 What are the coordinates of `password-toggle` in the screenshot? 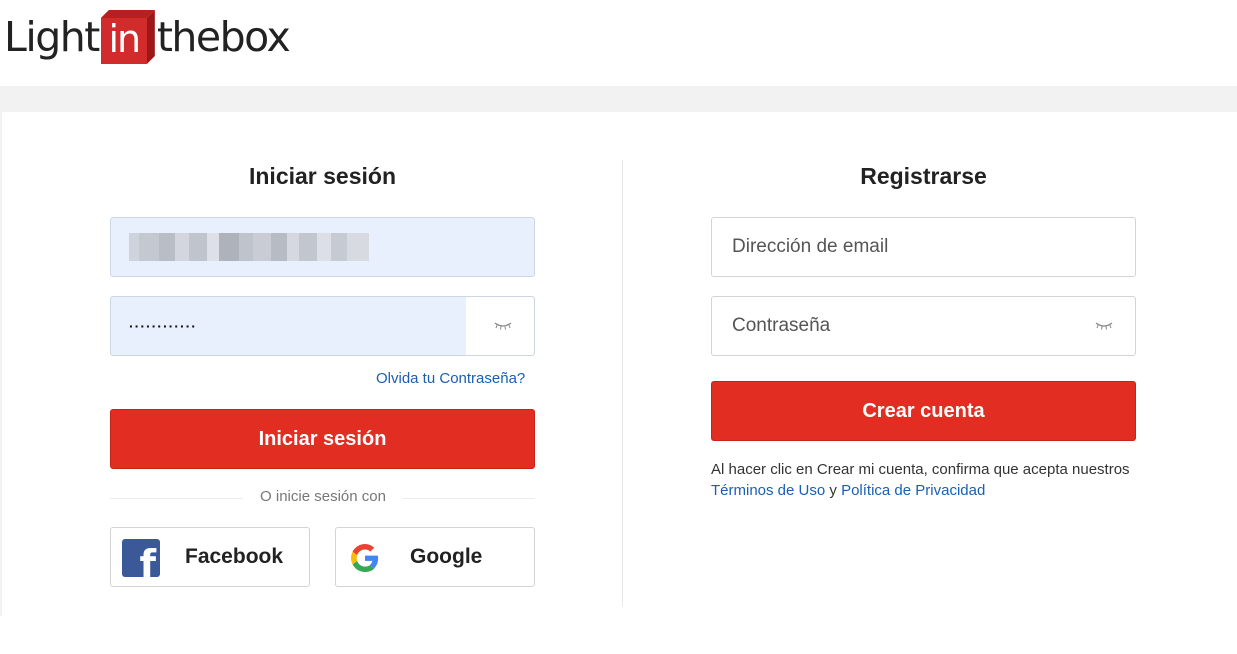 It's located at (500, 326).